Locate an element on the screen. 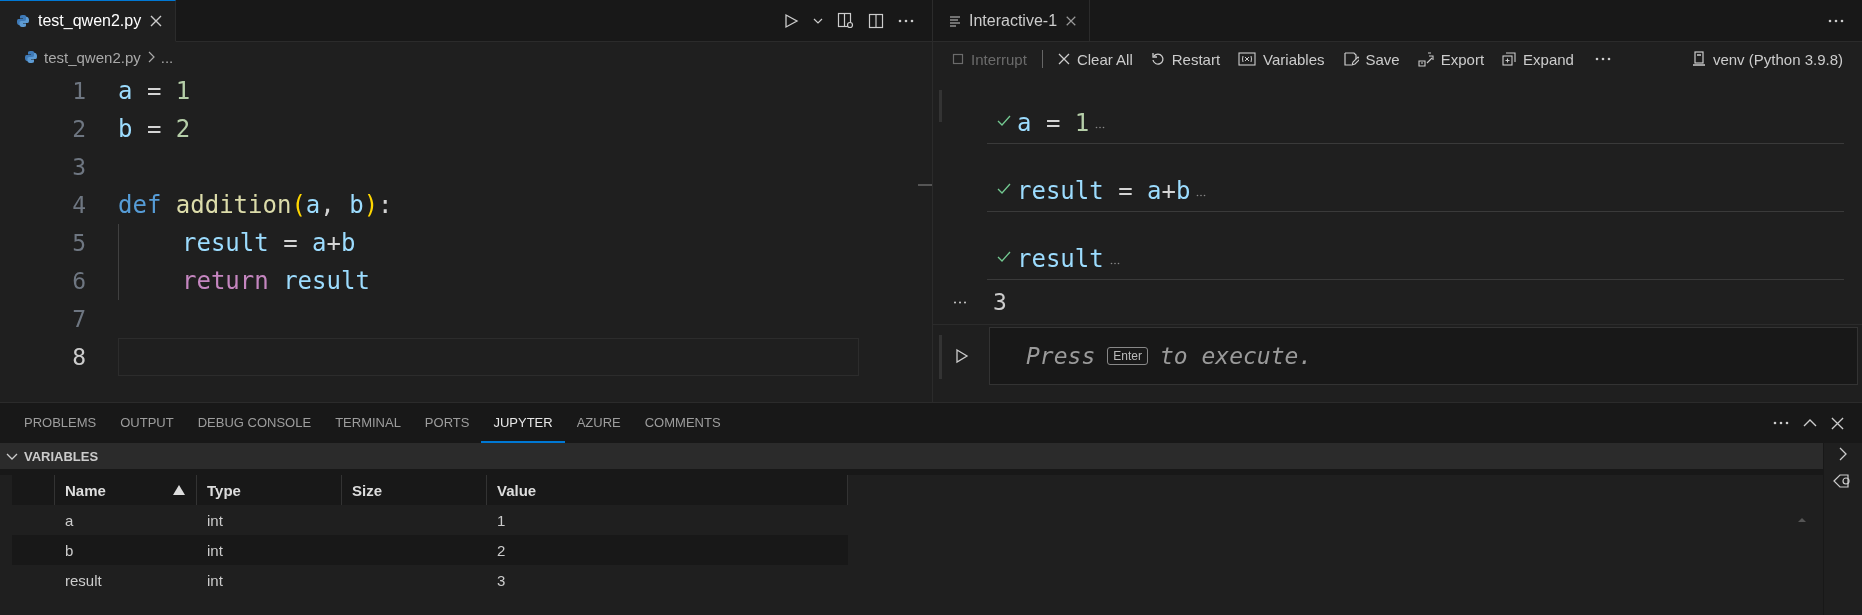 Image resolution: width=1862 pixels, height=615 pixels. input-hint: to execute. is located at coordinates (1236, 356).